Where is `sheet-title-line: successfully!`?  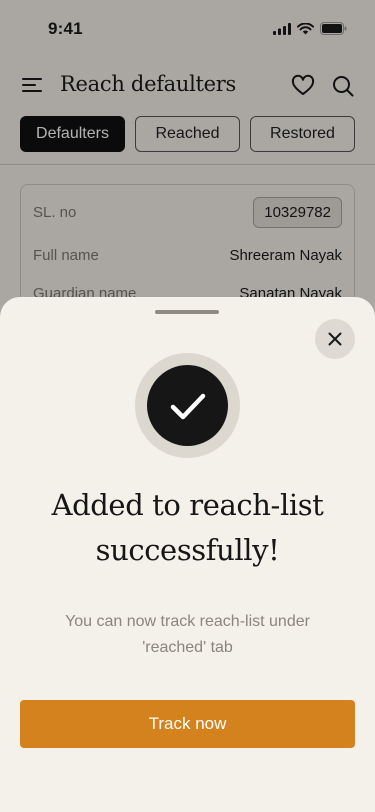
sheet-title-line: successfully! is located at coordinates (187, 550).